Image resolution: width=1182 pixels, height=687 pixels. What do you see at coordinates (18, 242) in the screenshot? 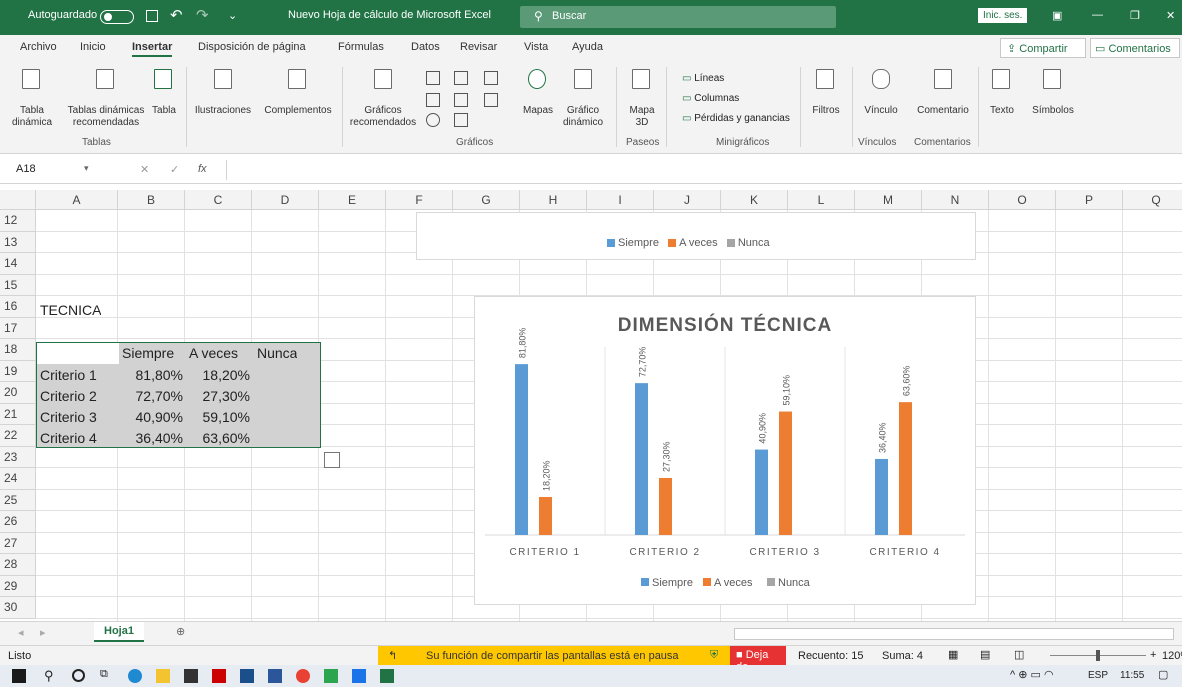
I see `row-header-13: 13` at bounding box center [18, 242].